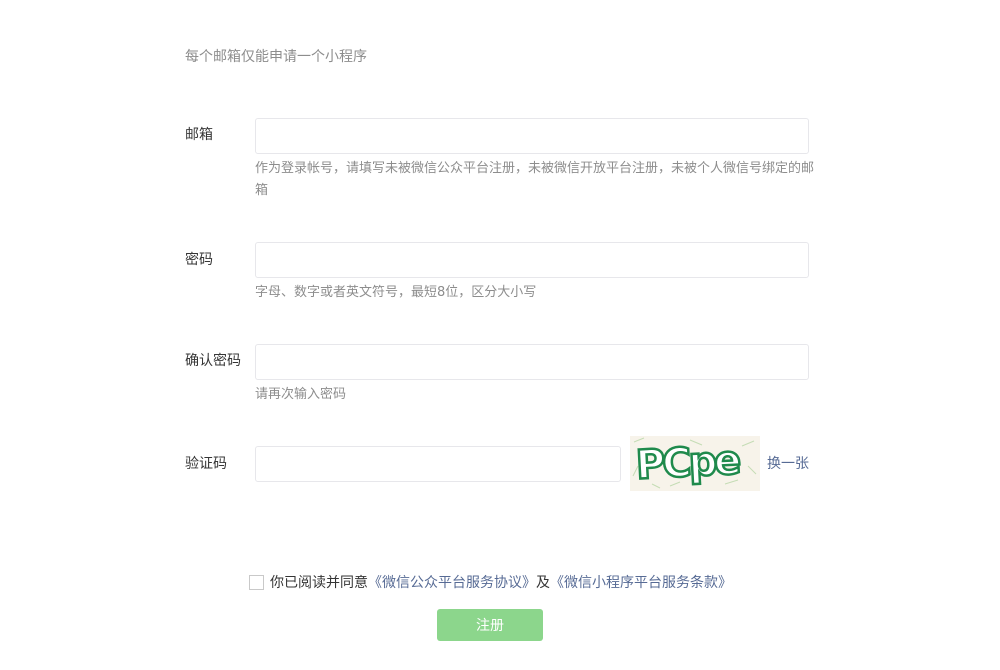 The height and width of the screenshot is (670, 1000). I want to click on captcha-input, so click(438, 464).